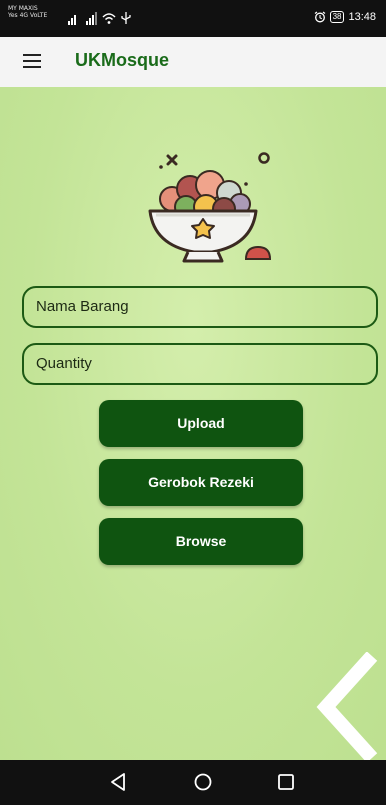 This screenshot has width=386, height=805. Describe the element at coordinates (200, 307) in the screenshot. I see `item-name-field: Nama Barang` at that location.